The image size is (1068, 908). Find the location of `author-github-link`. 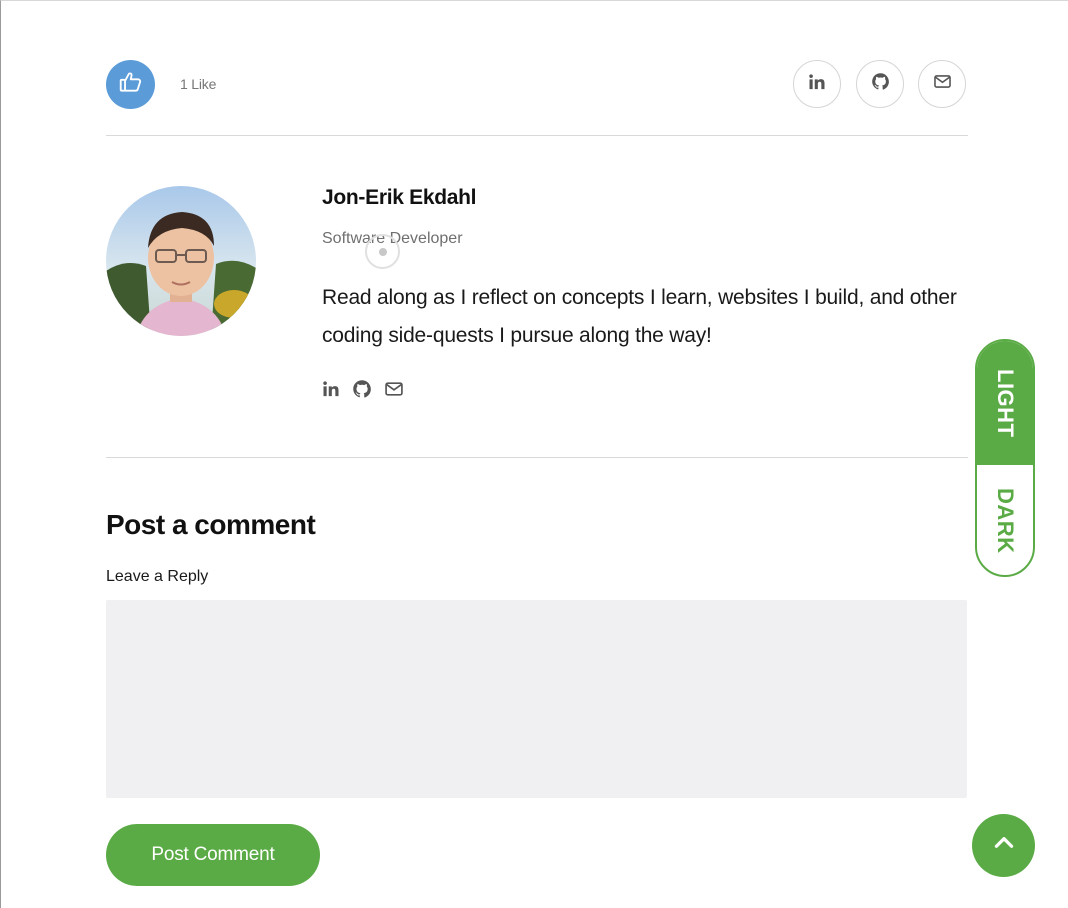

author-github-link is located at coordinates (362, 391).